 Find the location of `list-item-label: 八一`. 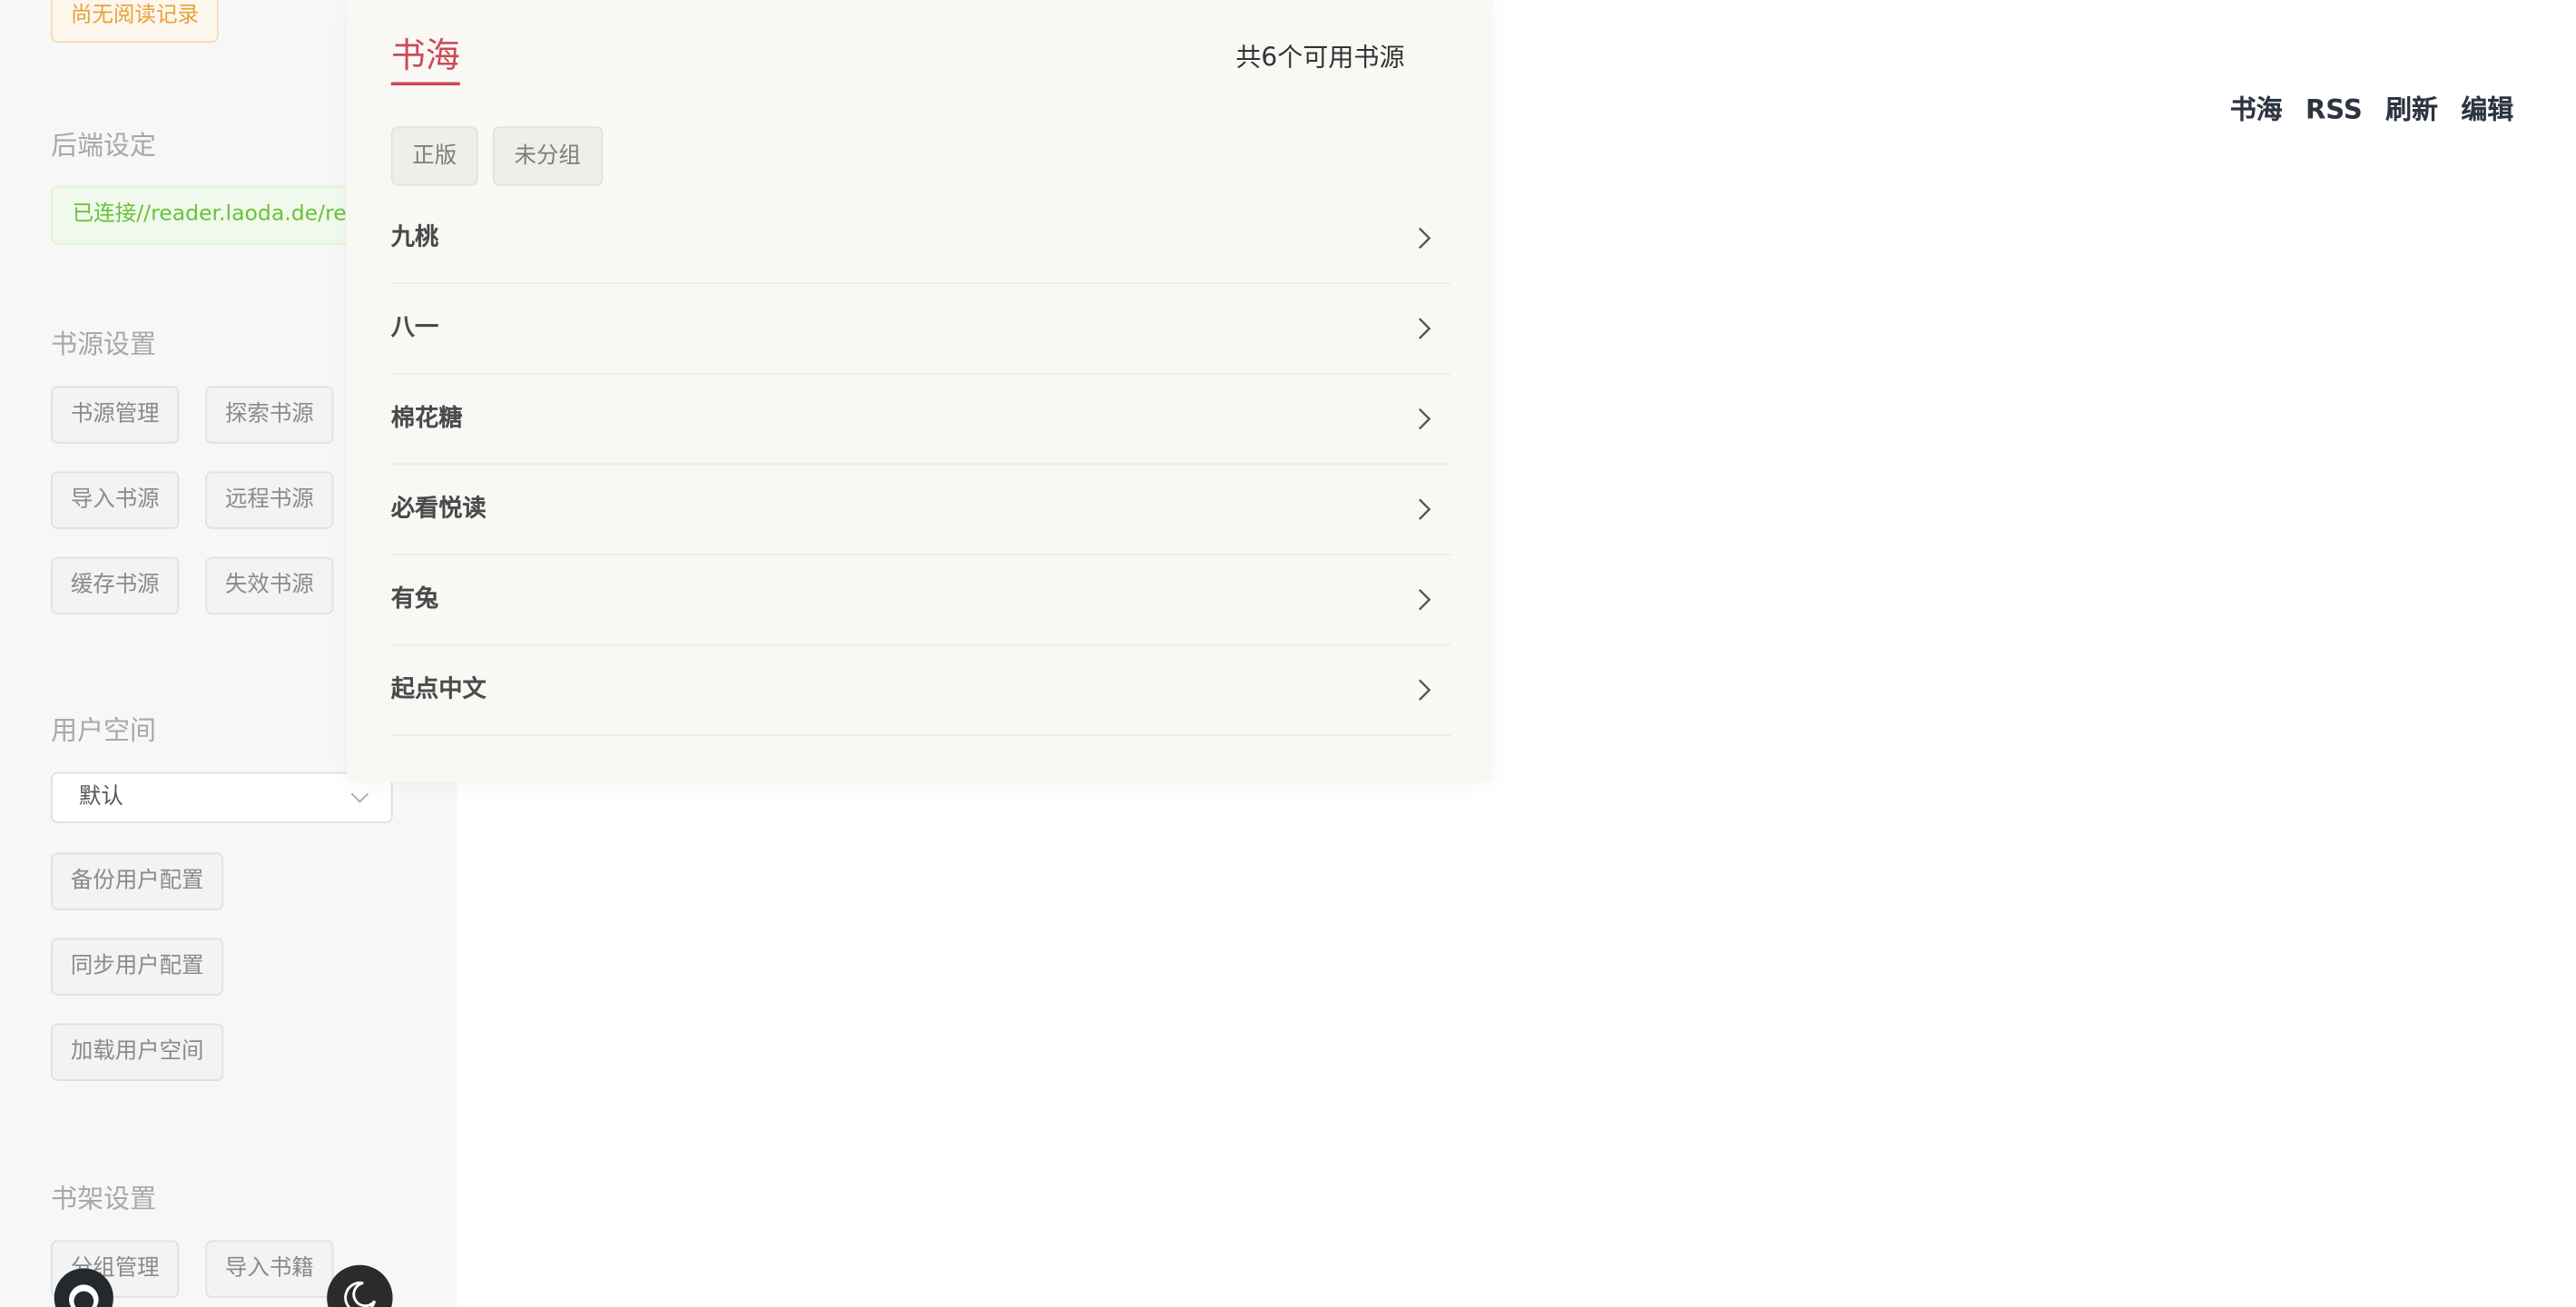

list-item-label: 八一 is located at coordinates (414, 328).